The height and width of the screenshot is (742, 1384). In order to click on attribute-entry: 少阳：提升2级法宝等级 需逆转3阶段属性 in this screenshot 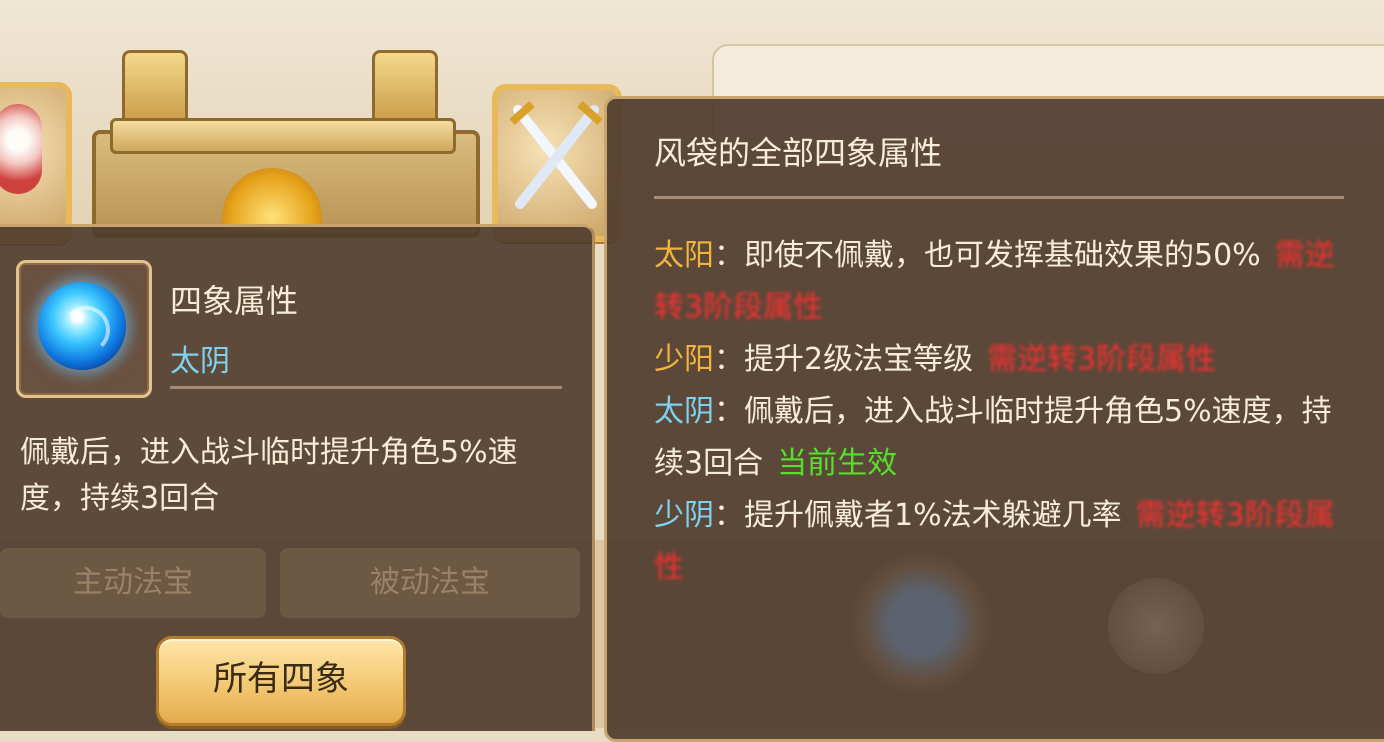, I will do `click(999, 360)`.